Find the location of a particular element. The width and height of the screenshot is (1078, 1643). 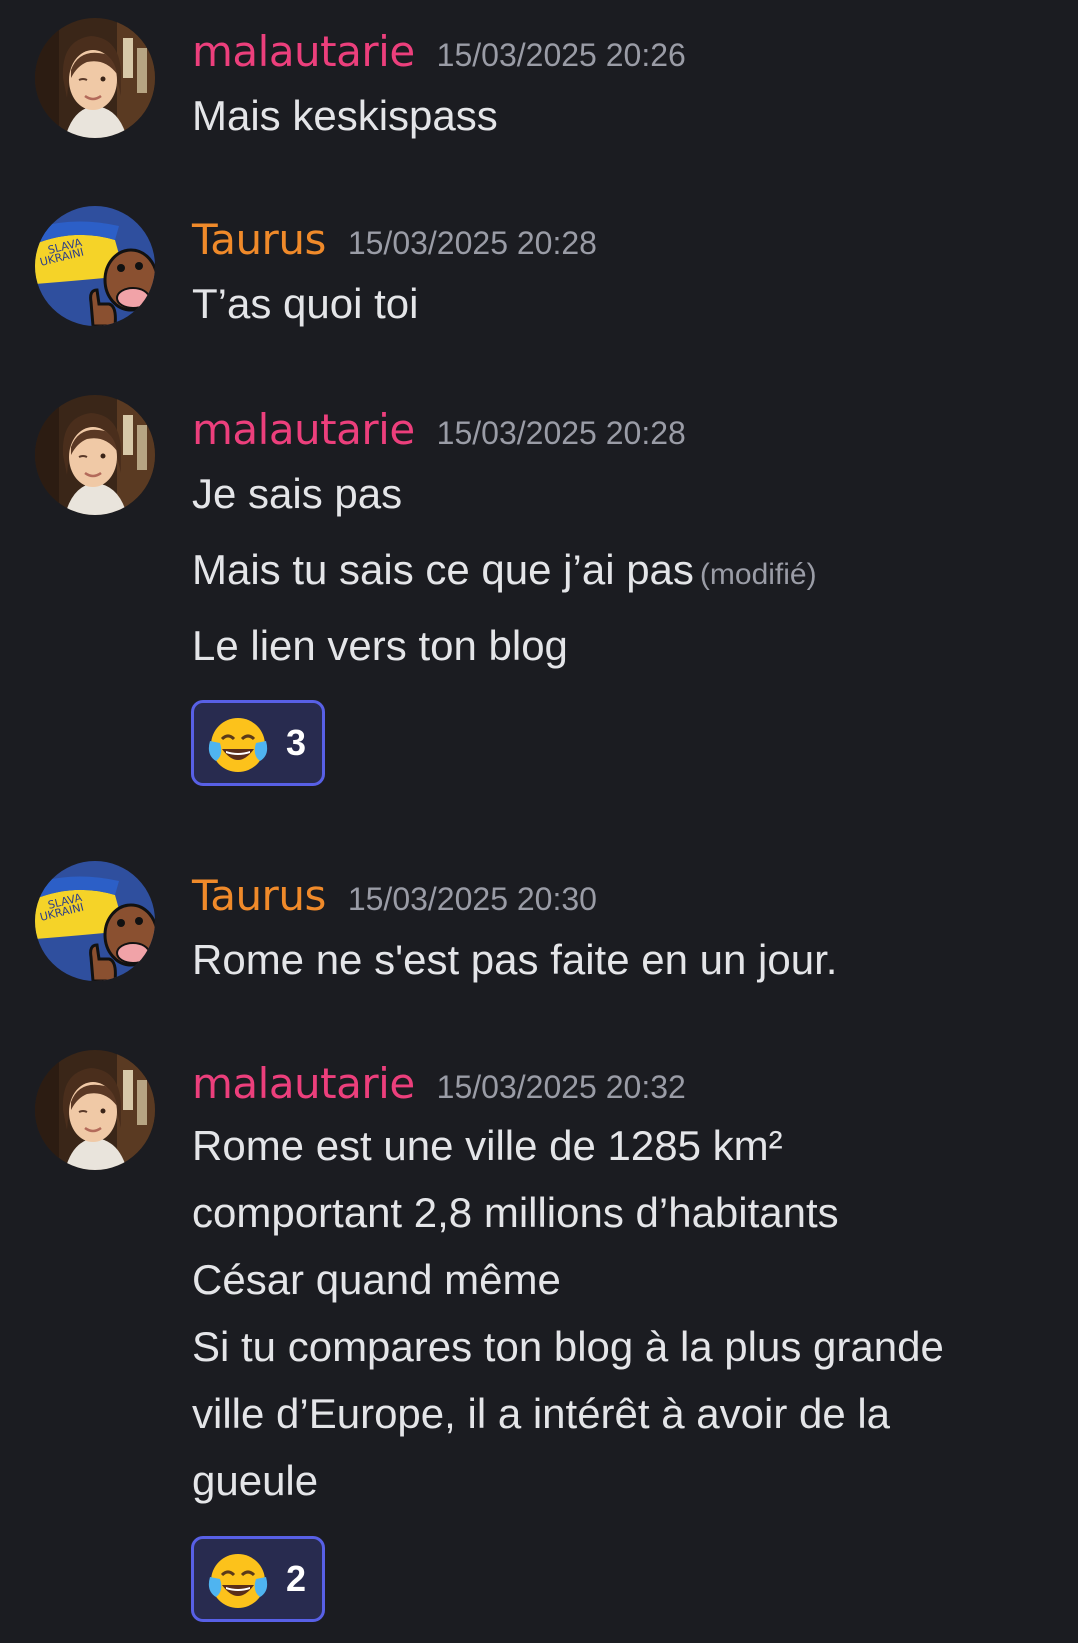

message-text: comportant 2,8 millions d’habitants is located at coordinates (515, 1212).